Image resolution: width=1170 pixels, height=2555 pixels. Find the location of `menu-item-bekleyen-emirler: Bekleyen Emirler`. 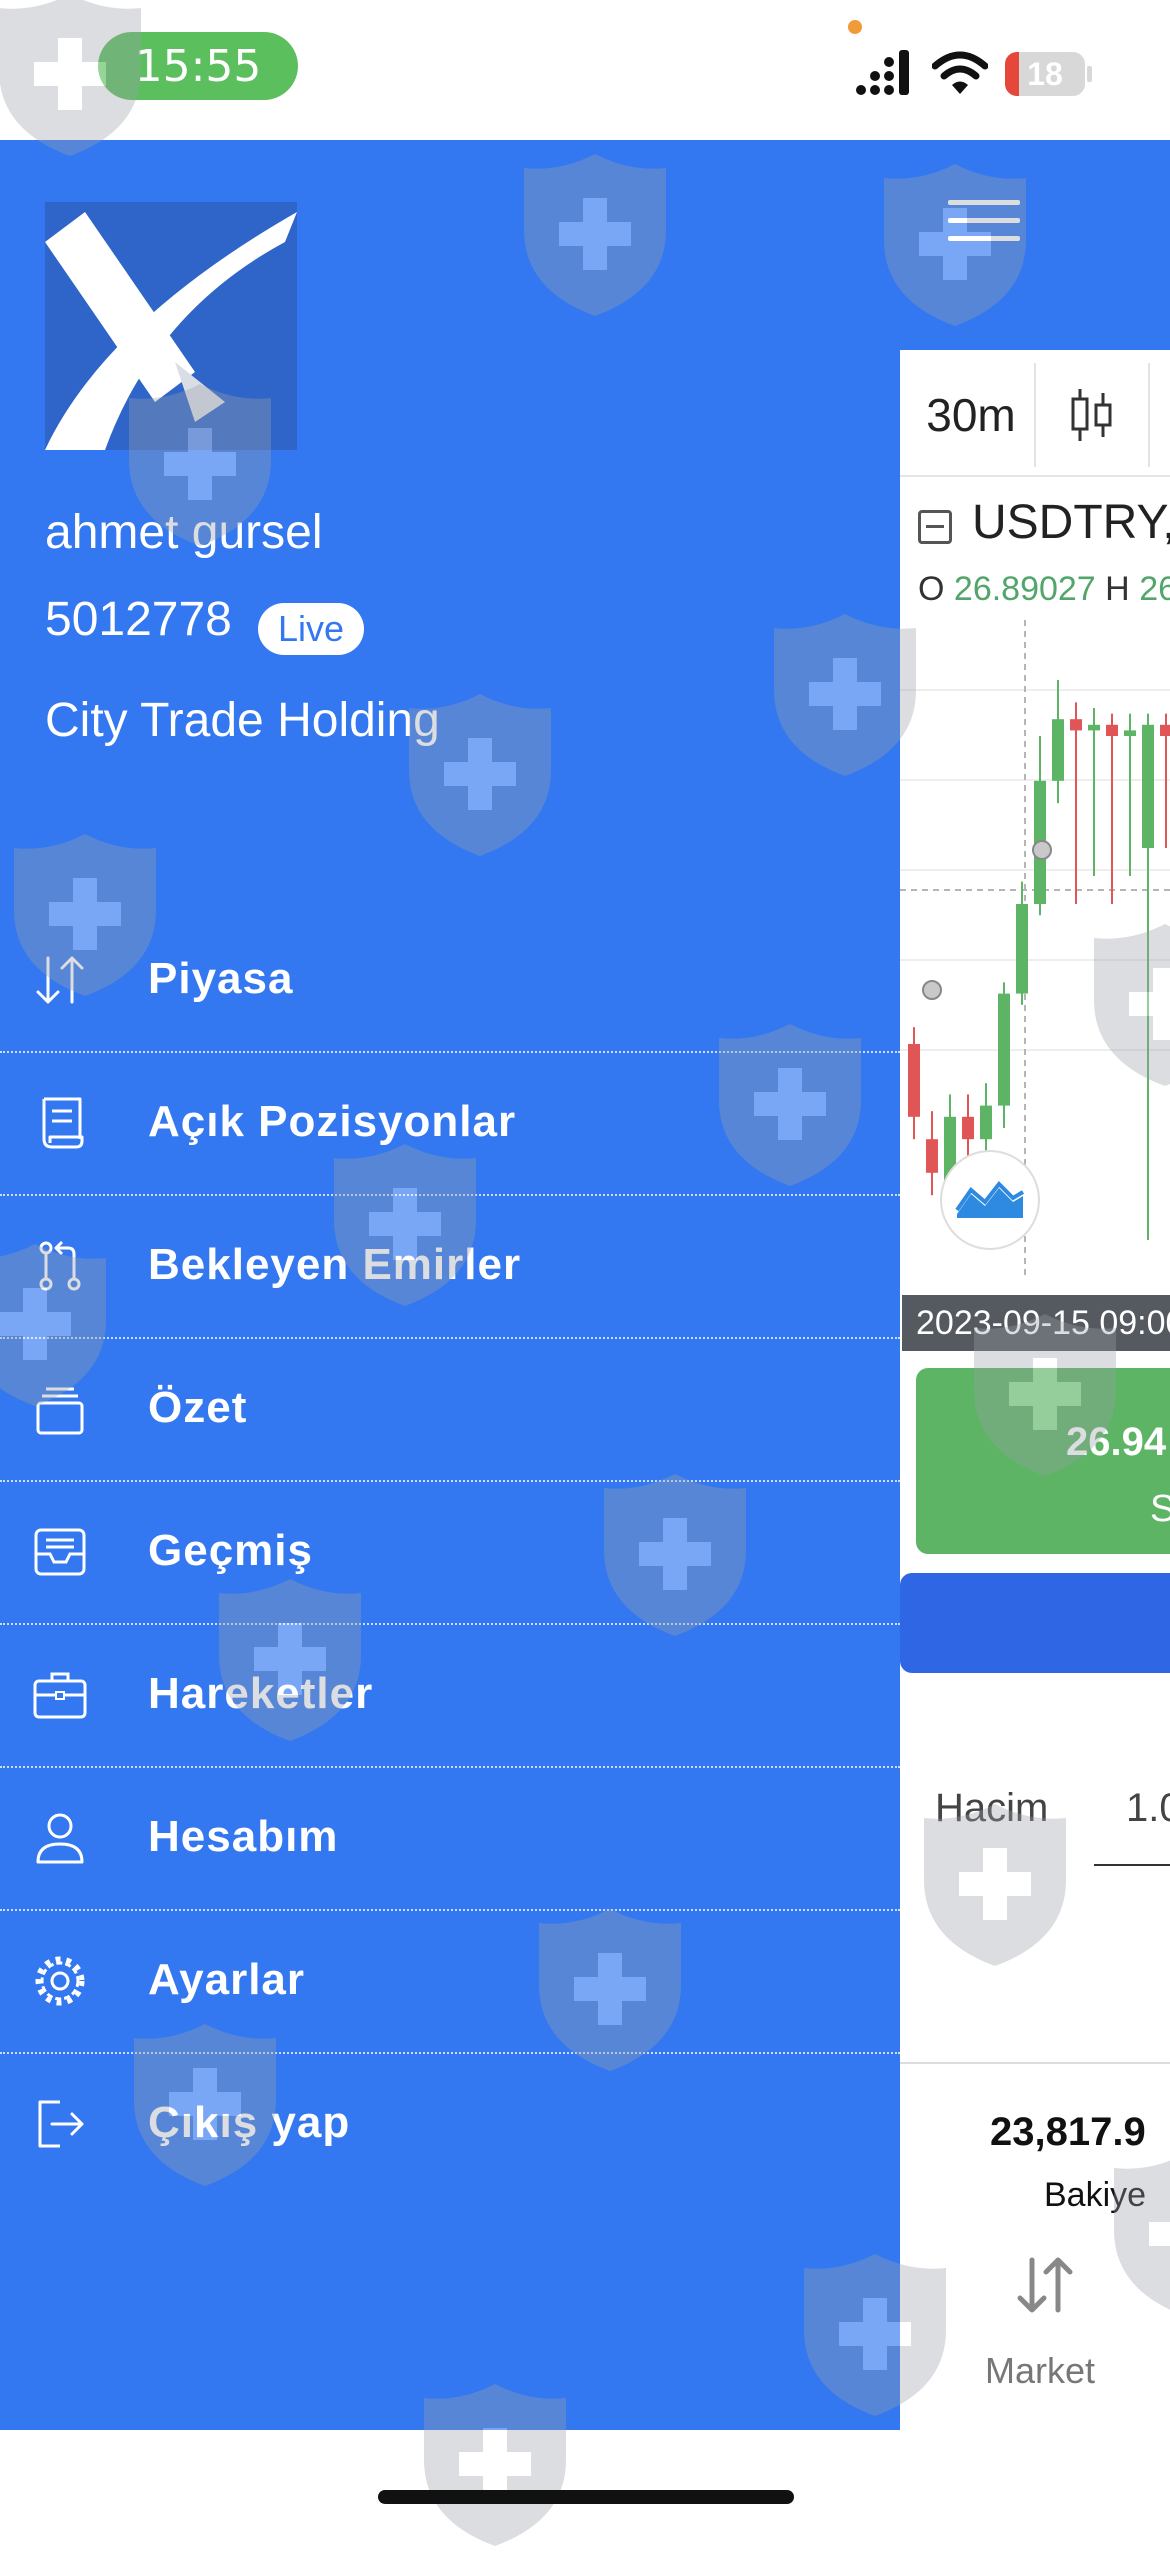

menu-item-bekleyen-emirler: Bekleyen Emirler is located at coordinates (450, 1267).